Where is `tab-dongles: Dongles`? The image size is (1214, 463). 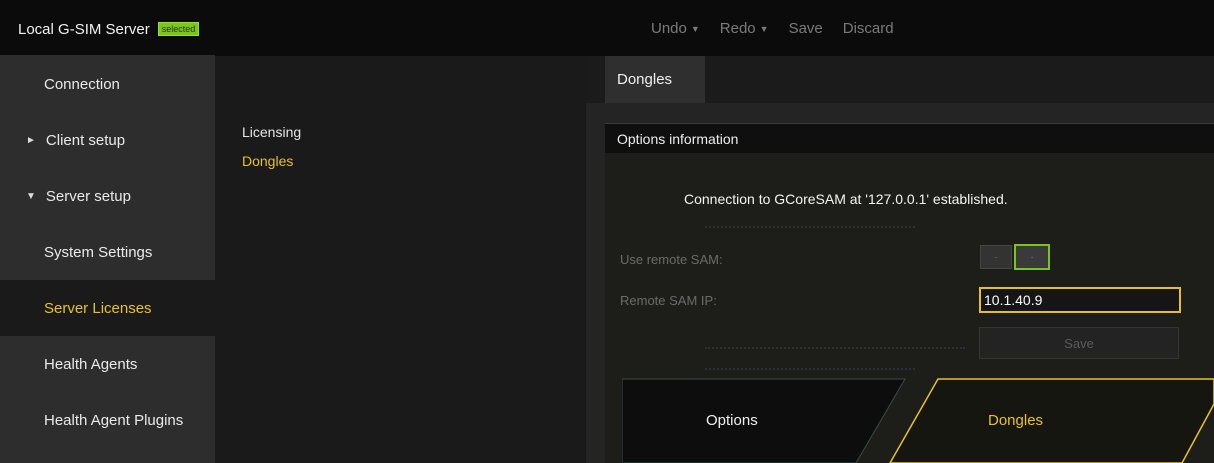
tab-dongles: Dongles is located at coordinates (655, 79).